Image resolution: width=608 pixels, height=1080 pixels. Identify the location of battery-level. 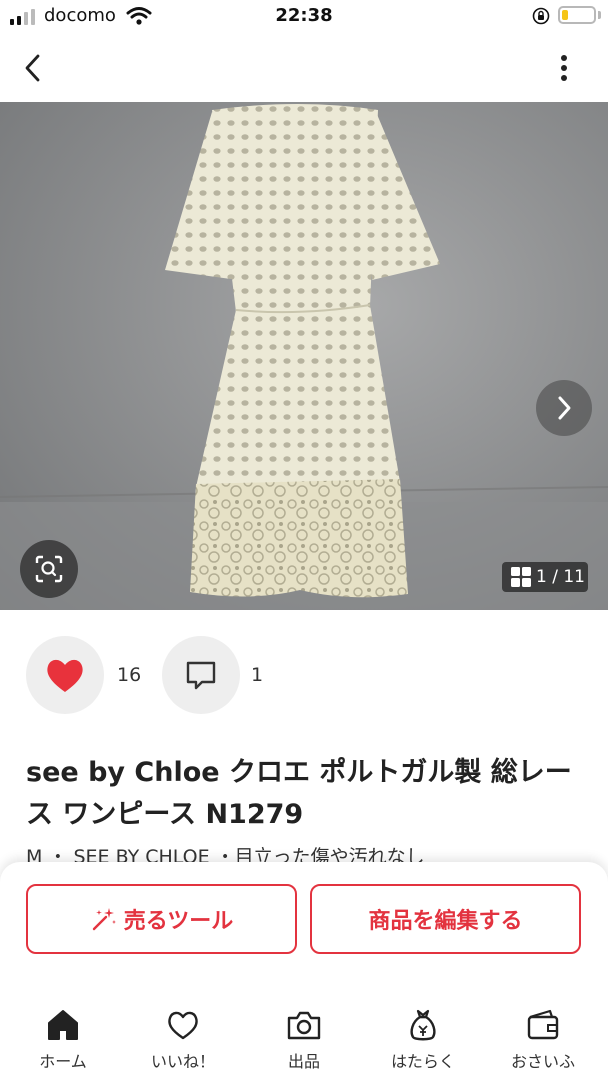
(565, 15).